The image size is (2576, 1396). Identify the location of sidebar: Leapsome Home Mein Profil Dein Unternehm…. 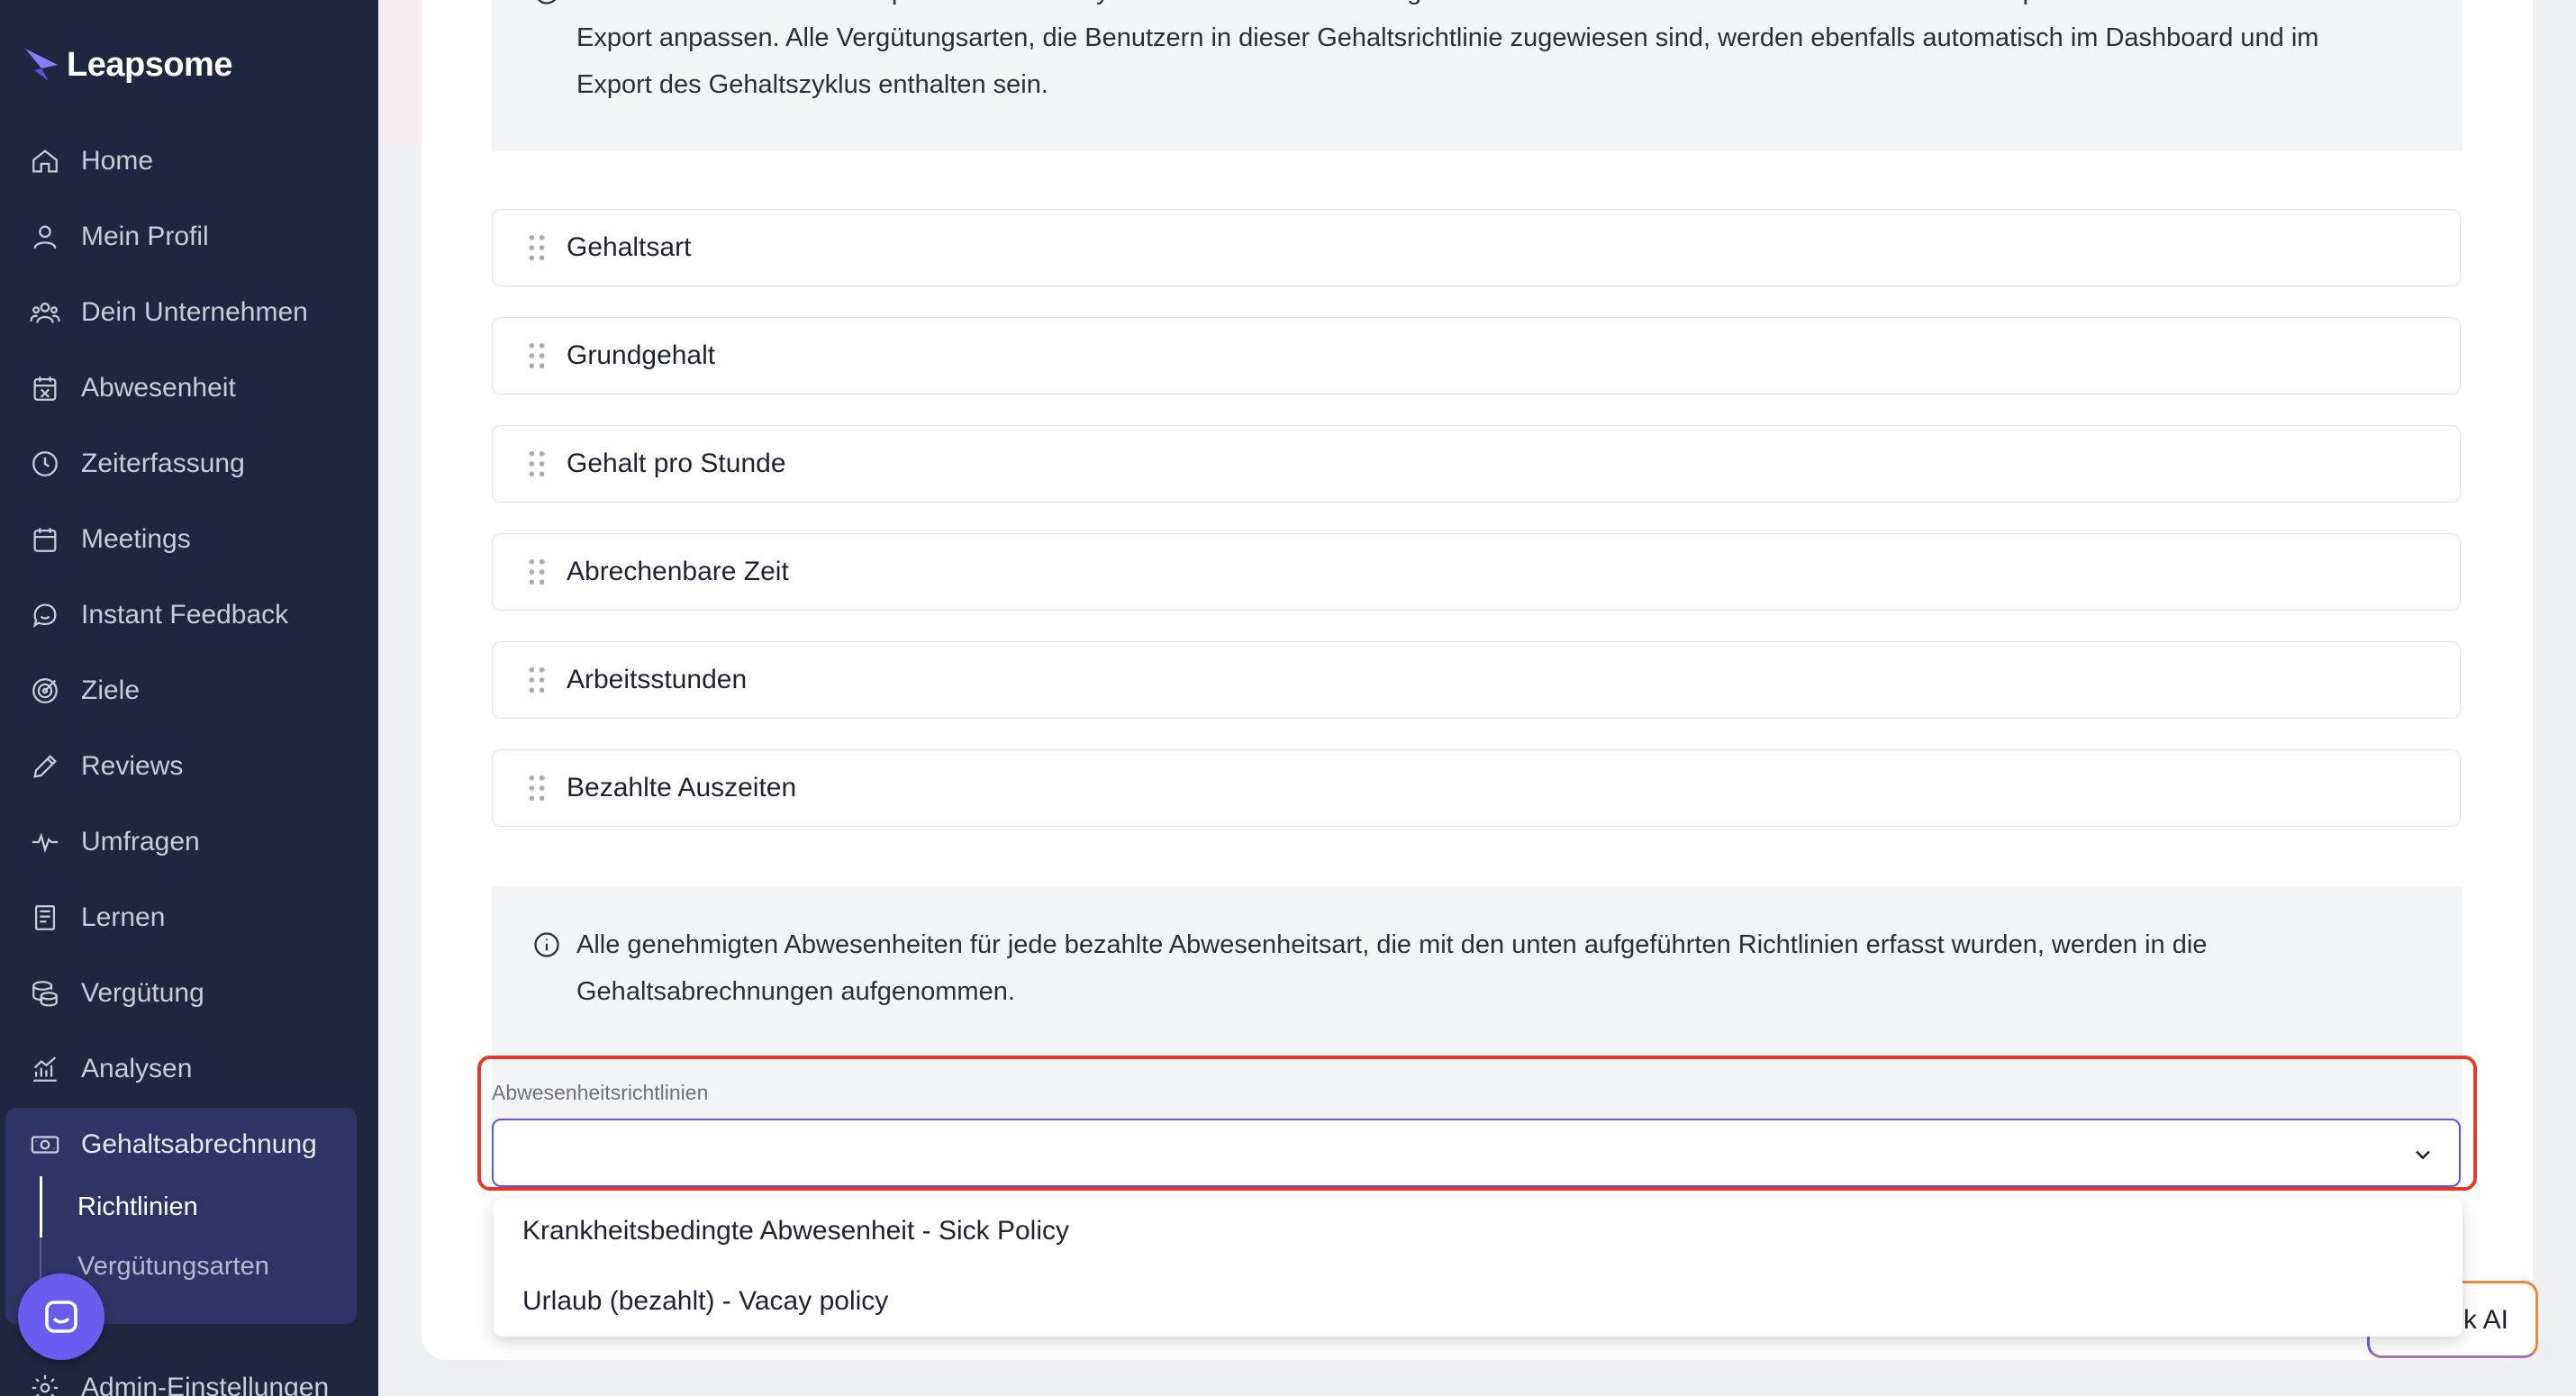
(189, 698).